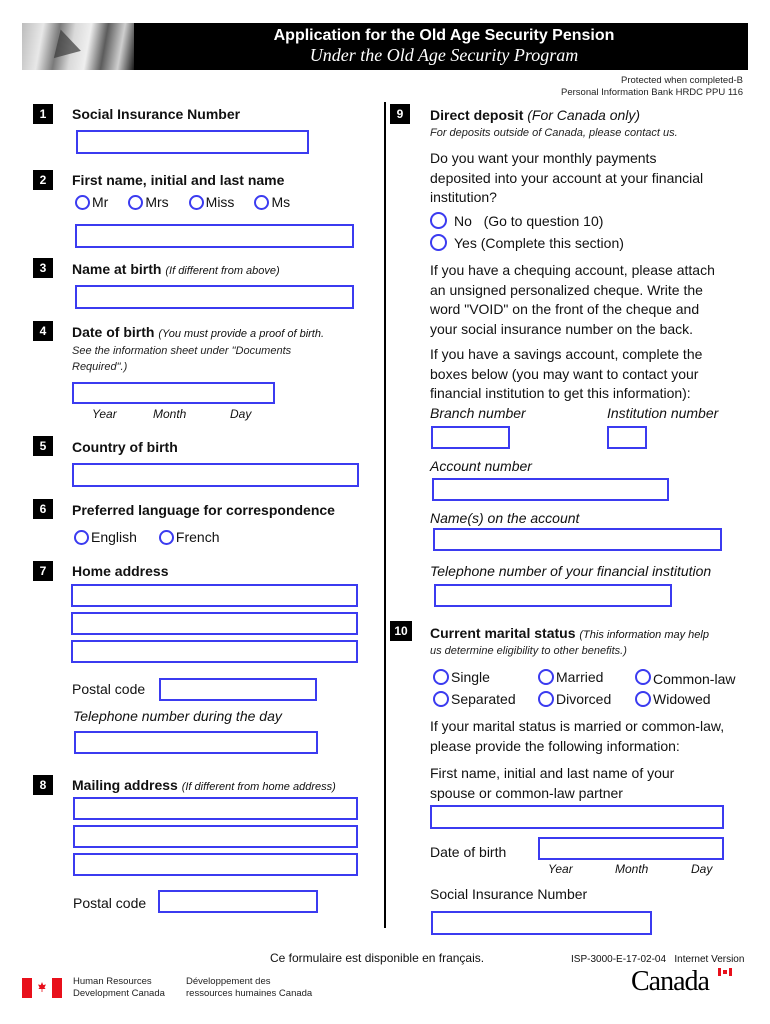 The width and height of the screenshot is (770, 1024). I want to click on marital-radio-common-law: Common-law, so click(695, 678).